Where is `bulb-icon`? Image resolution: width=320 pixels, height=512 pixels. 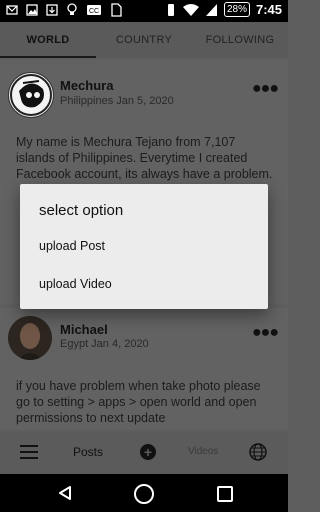
bulb-icon is located at coordinates (72, 9).